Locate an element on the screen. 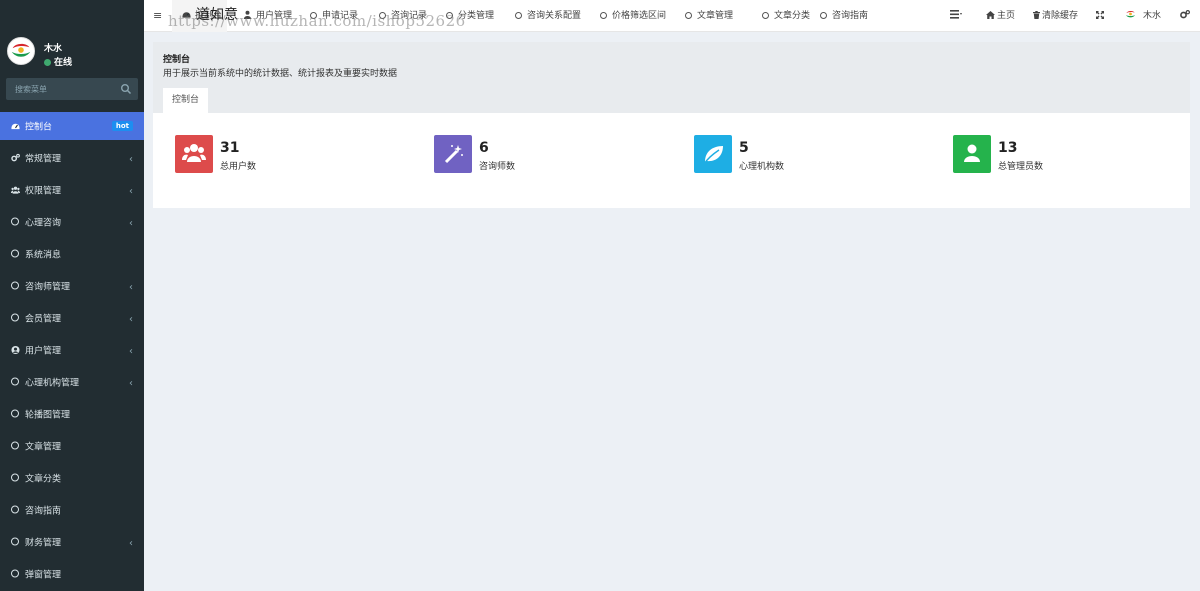  sidebar-item-label: 常规管理 is located at coordinates (43, 159).